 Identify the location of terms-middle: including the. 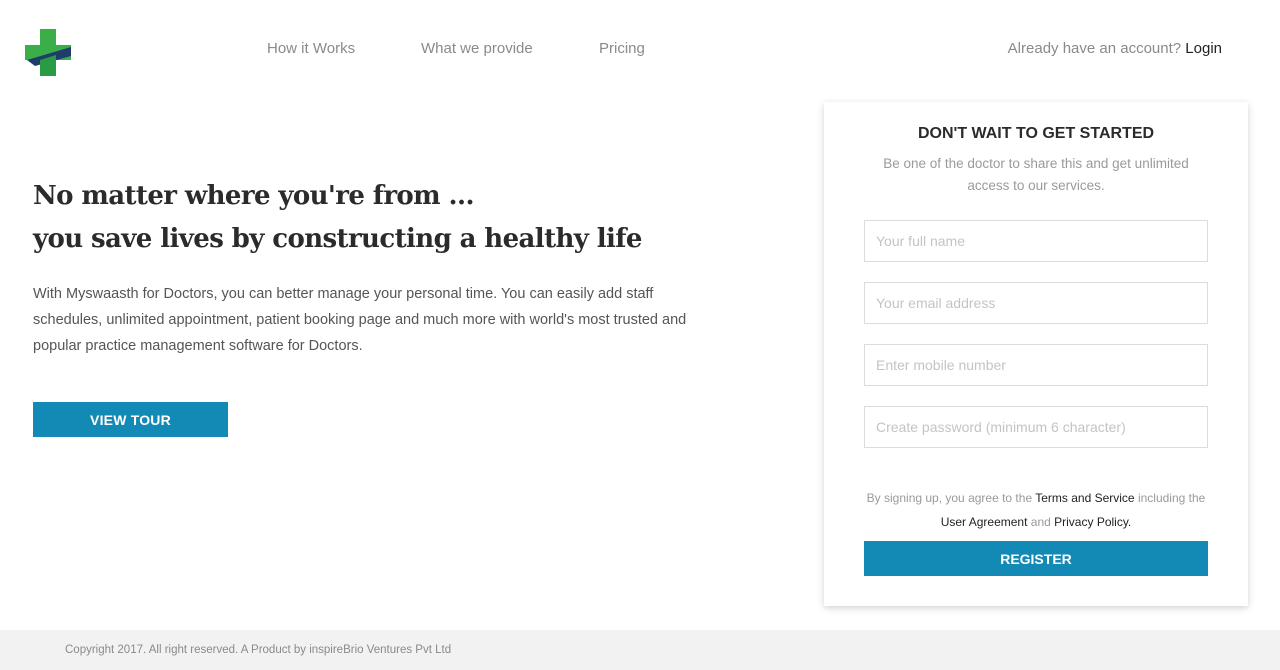
(1170, 498).